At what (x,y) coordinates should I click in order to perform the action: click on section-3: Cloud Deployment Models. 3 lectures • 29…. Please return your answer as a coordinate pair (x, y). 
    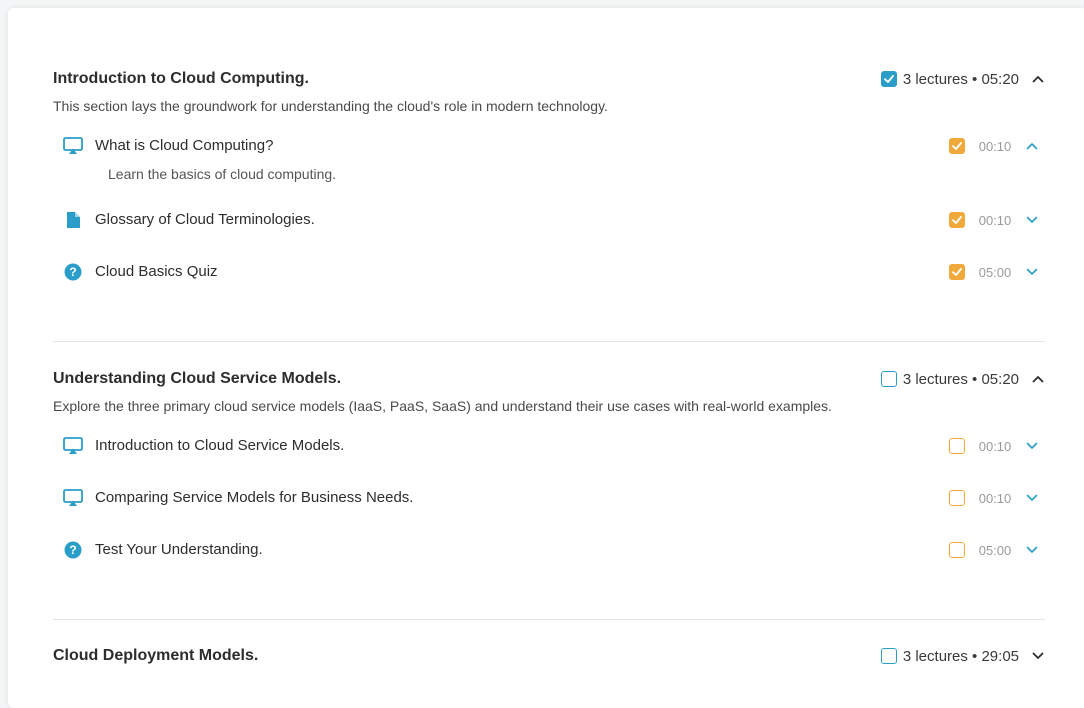
    Looking at the image, I should click on (549, 656).